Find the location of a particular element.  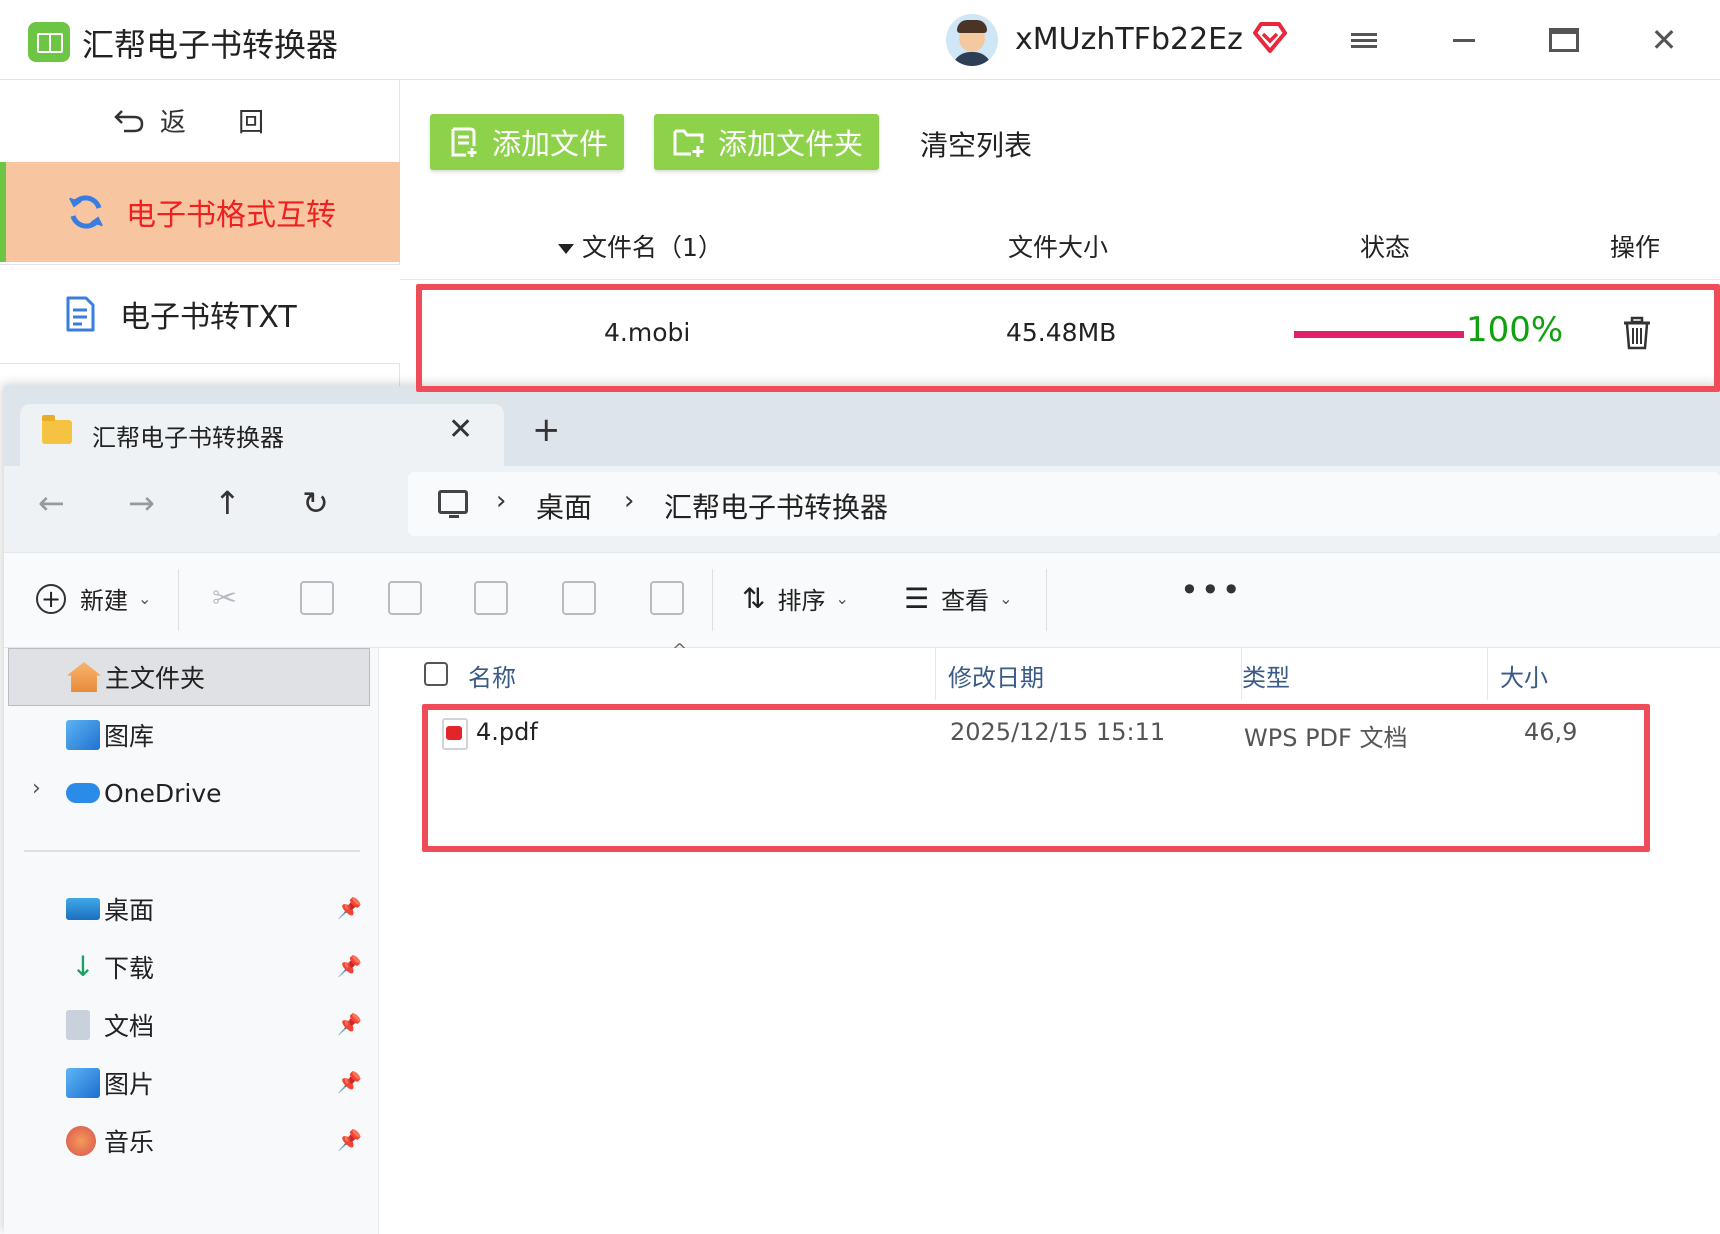

status-column-header: 状态 is located at coordinates (1385, 247).